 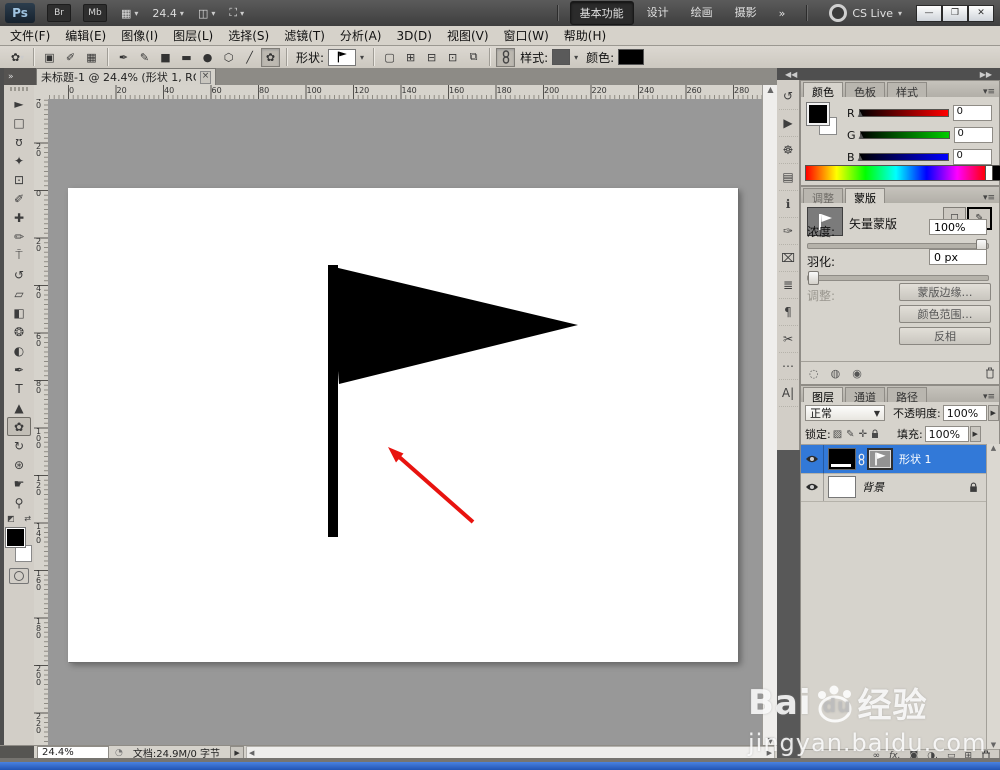 What do you see at coordinates (788, 231) in the screenshot?
I see `panel-icon-brush-presets: ✑` at bounding box center [788, 231].